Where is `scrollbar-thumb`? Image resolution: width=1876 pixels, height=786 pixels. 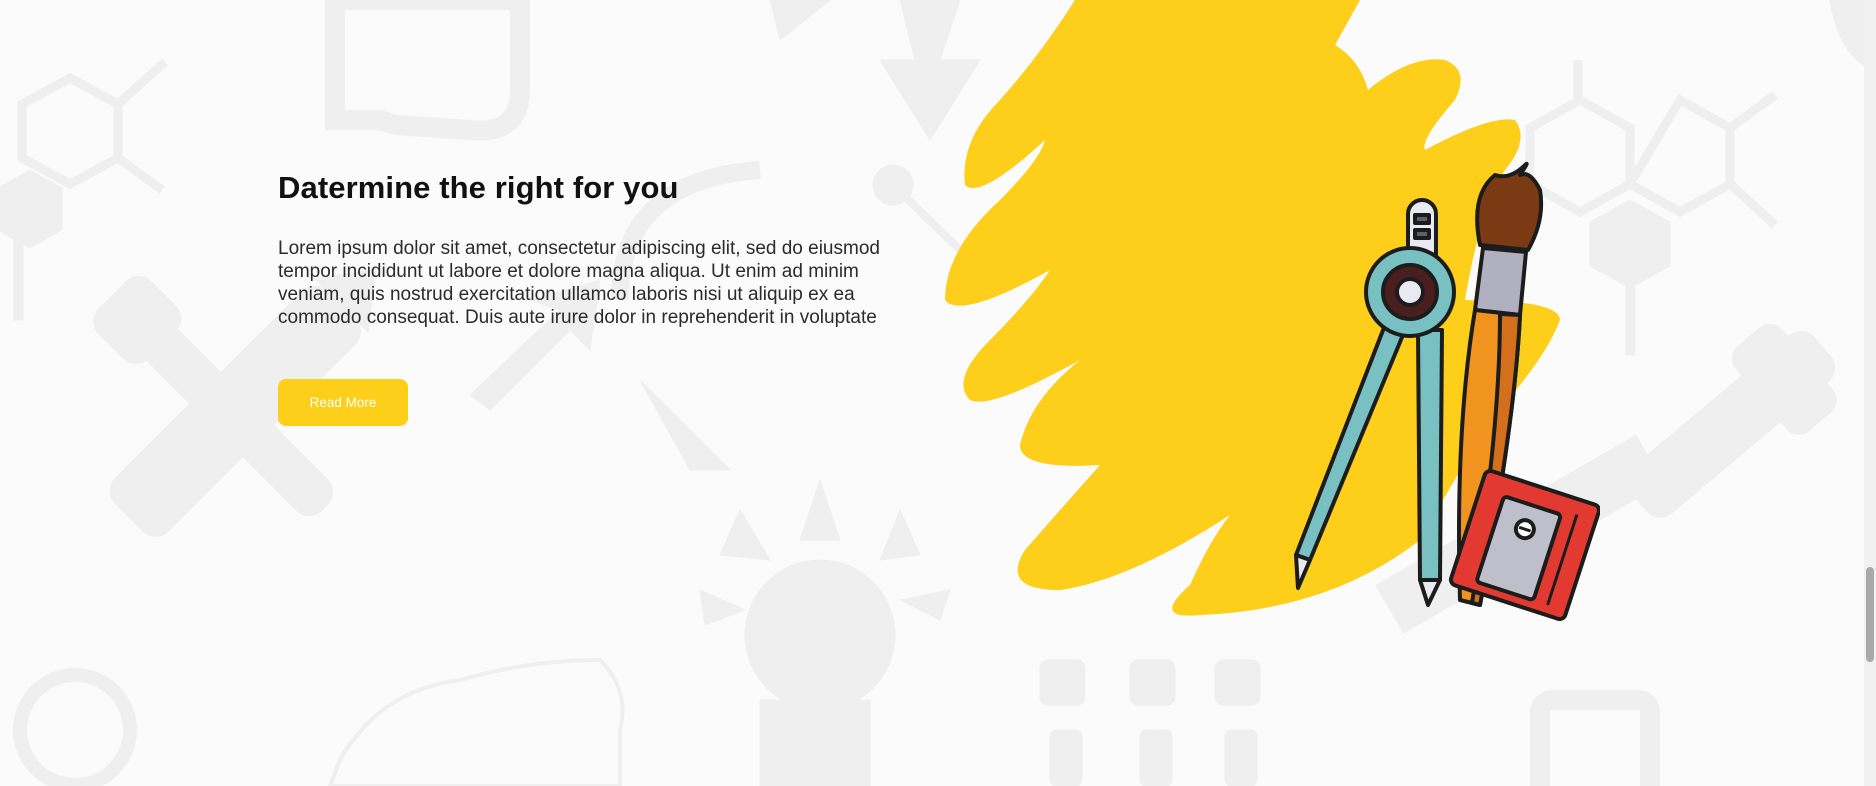 scrollbar-thumb is located at coordinates (1870, 614).